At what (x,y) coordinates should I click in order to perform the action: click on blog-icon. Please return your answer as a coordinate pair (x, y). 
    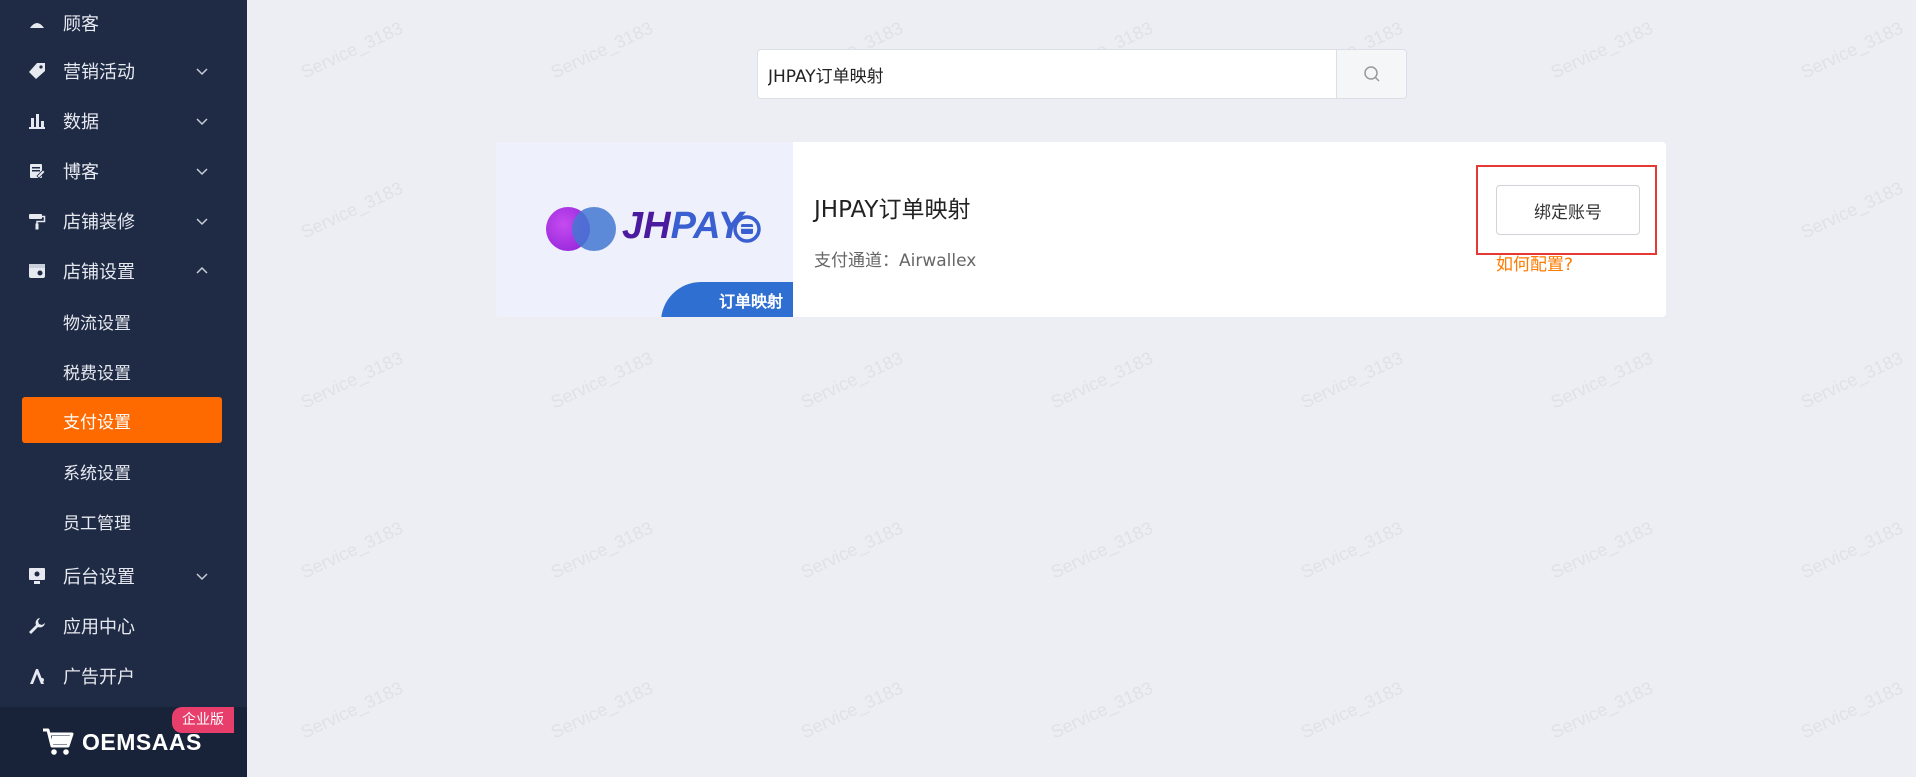
    Looking at the image, I should click on (37, 171).